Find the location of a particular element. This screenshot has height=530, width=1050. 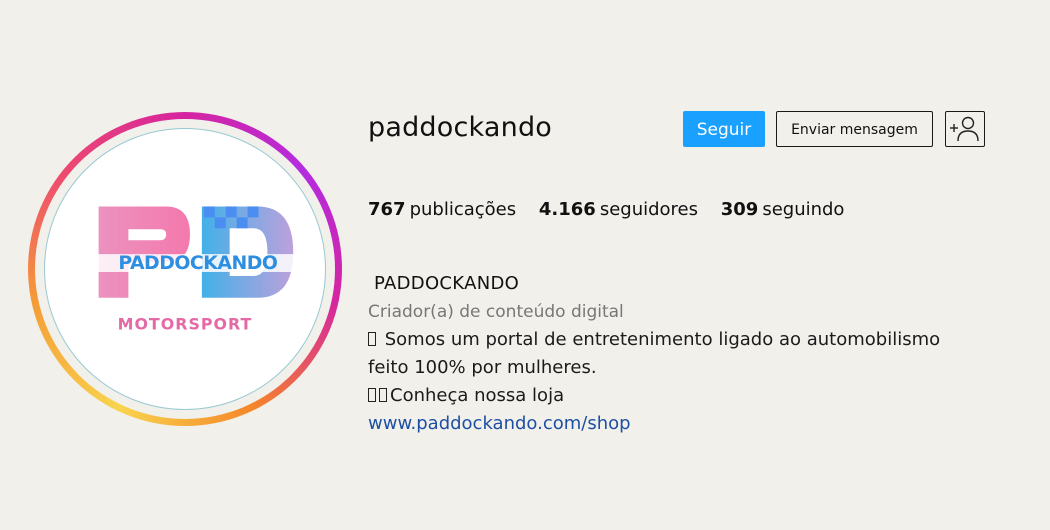

stat-followers: 4.166 seguidores is located at coordinates (618, 210).